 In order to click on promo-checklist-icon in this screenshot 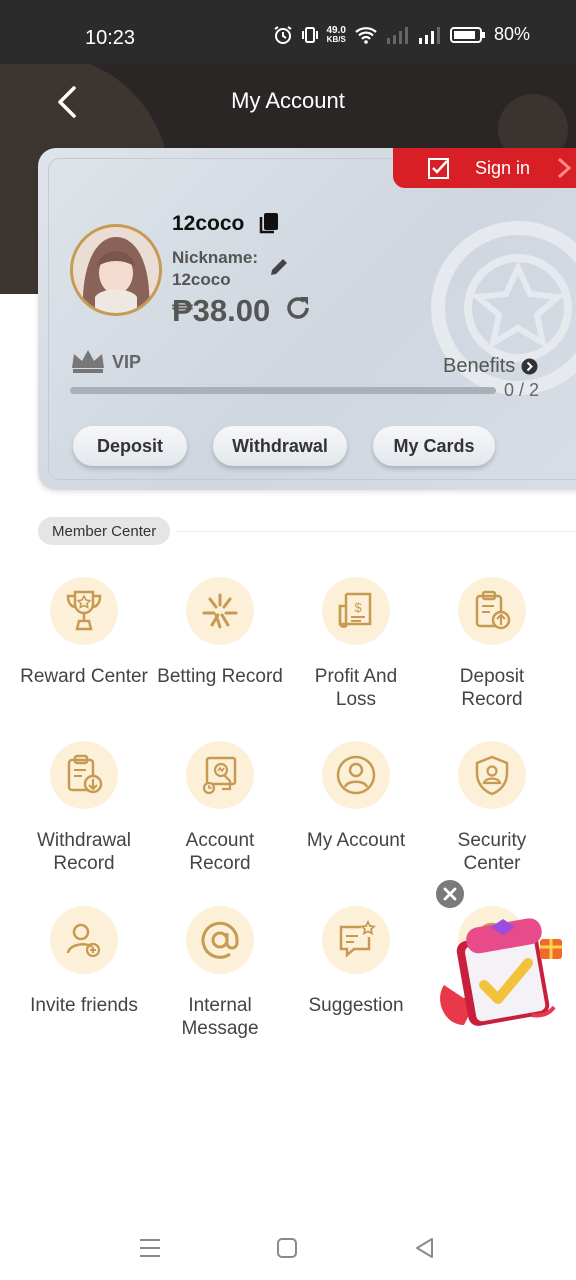, I will do `click(501, 972)`.